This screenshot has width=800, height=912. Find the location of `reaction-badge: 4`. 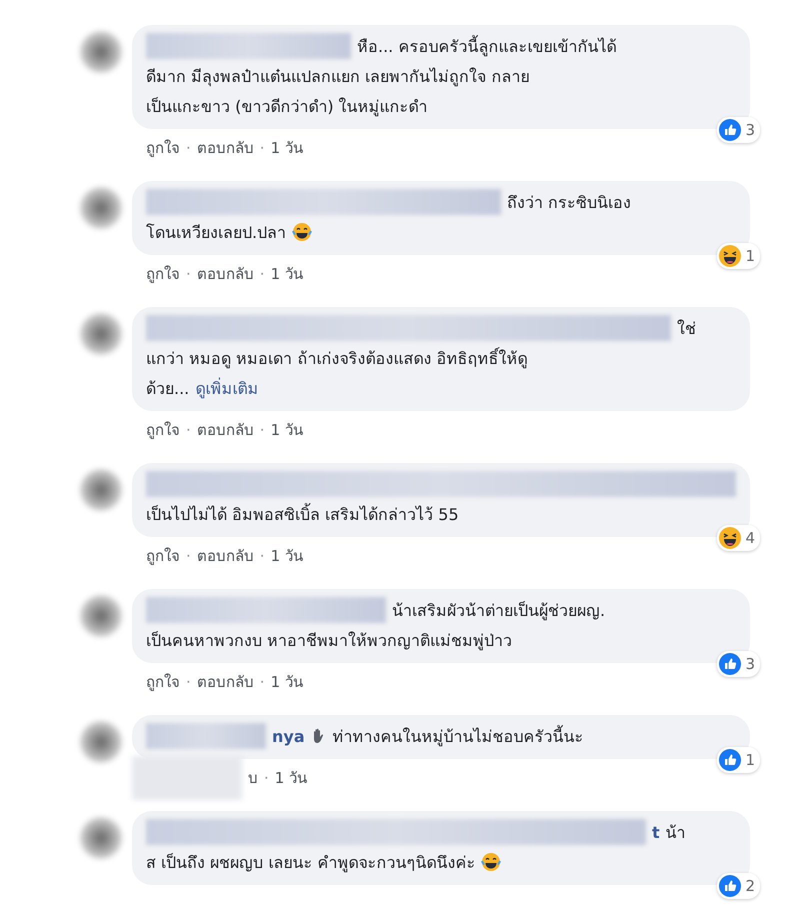

reaction-badge: 4 is located at coordinates (738, 538).